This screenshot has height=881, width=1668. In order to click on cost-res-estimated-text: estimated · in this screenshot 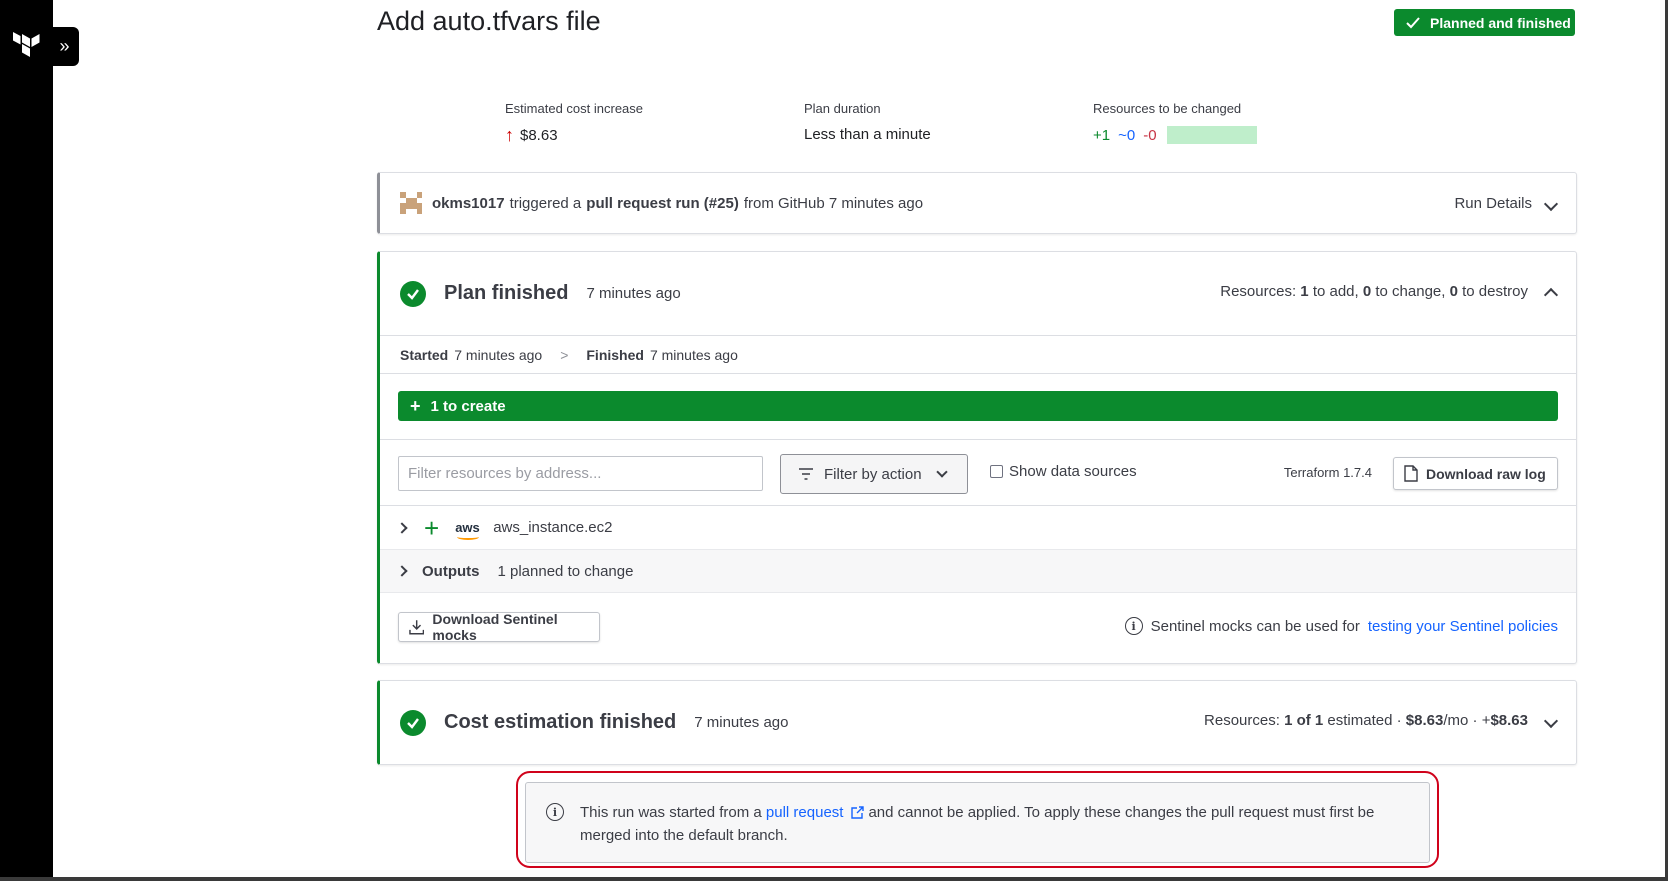, I will do `click(1364, 720)`.